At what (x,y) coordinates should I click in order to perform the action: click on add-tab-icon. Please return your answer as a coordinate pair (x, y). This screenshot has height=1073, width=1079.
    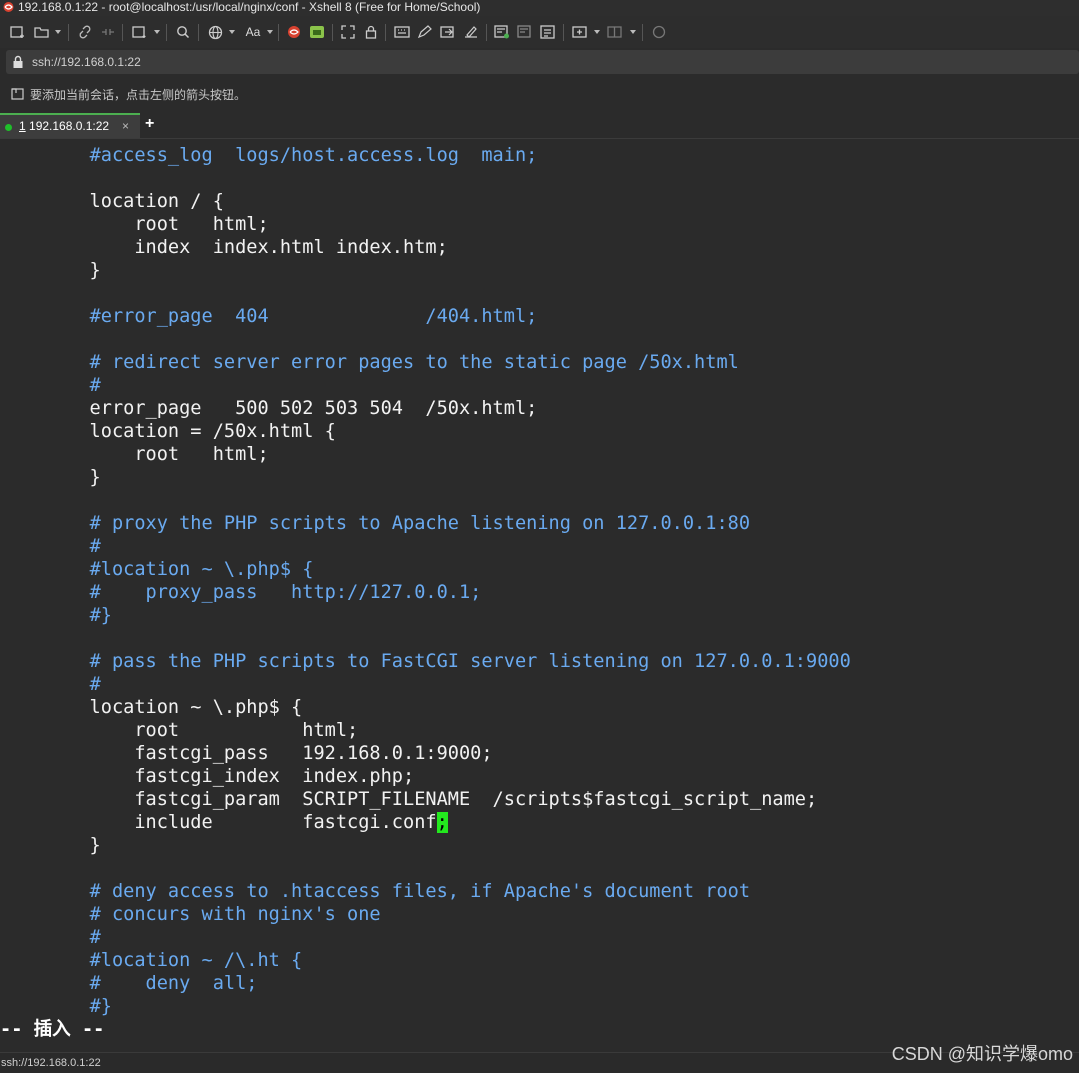
    Looking at the image, I should click on (580, 32).